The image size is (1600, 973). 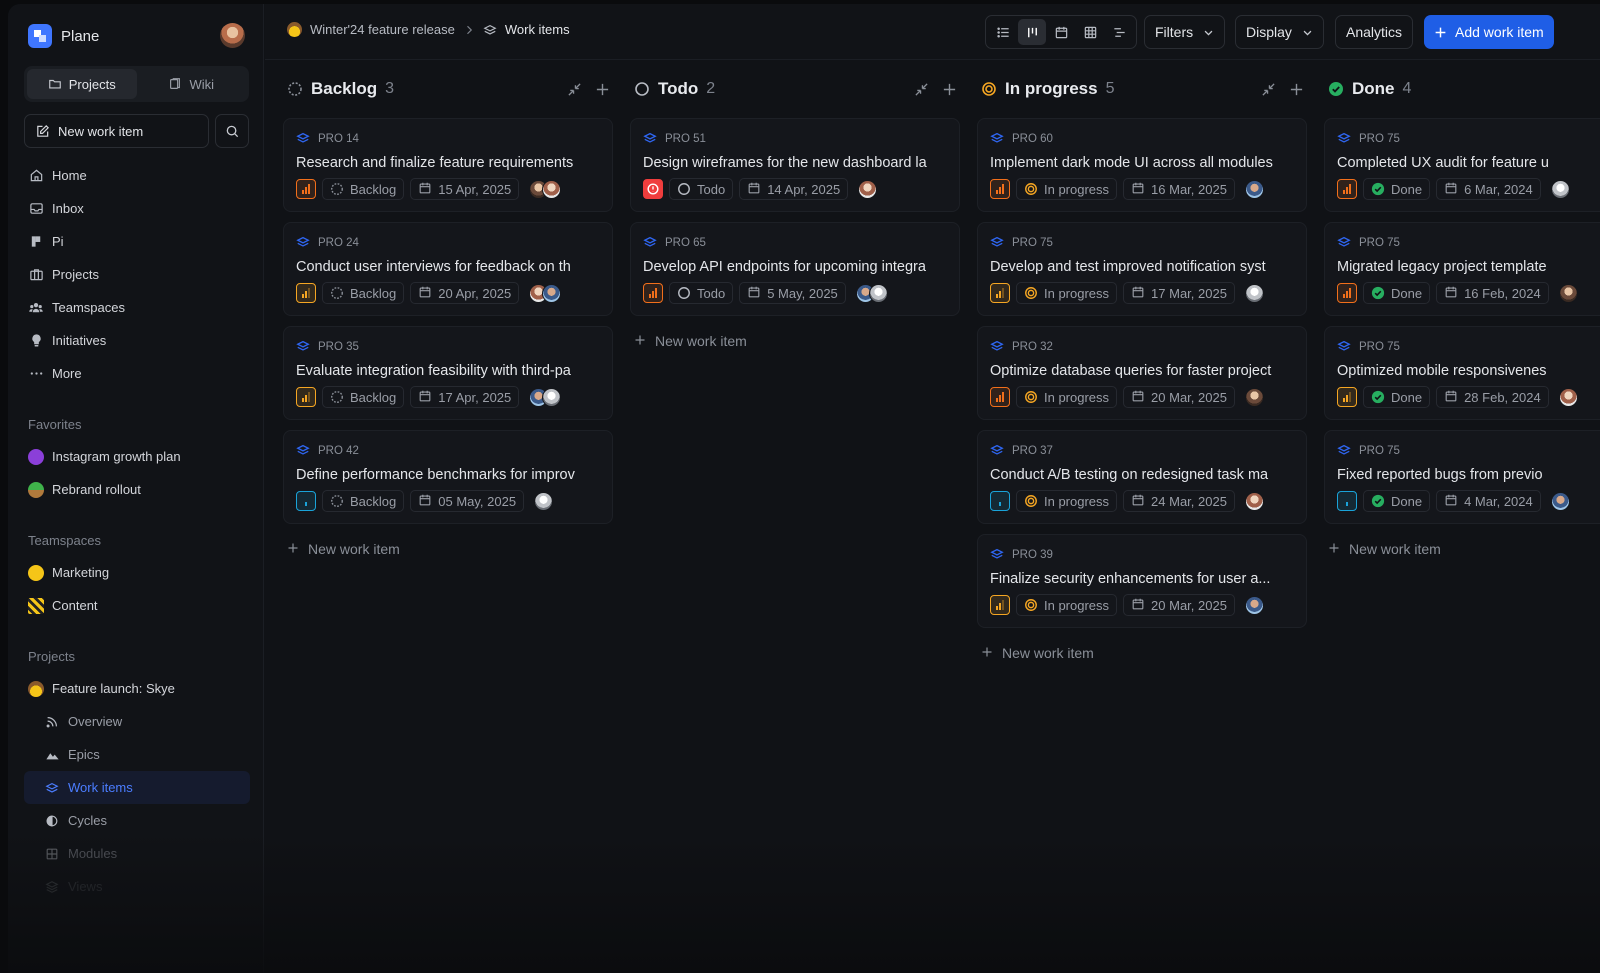 What do you see at coordinates (137, 489) in the screenshot?
I see `favorite-rebrand-rollout: Rebrand rollout` at bounding box center [137, 489].